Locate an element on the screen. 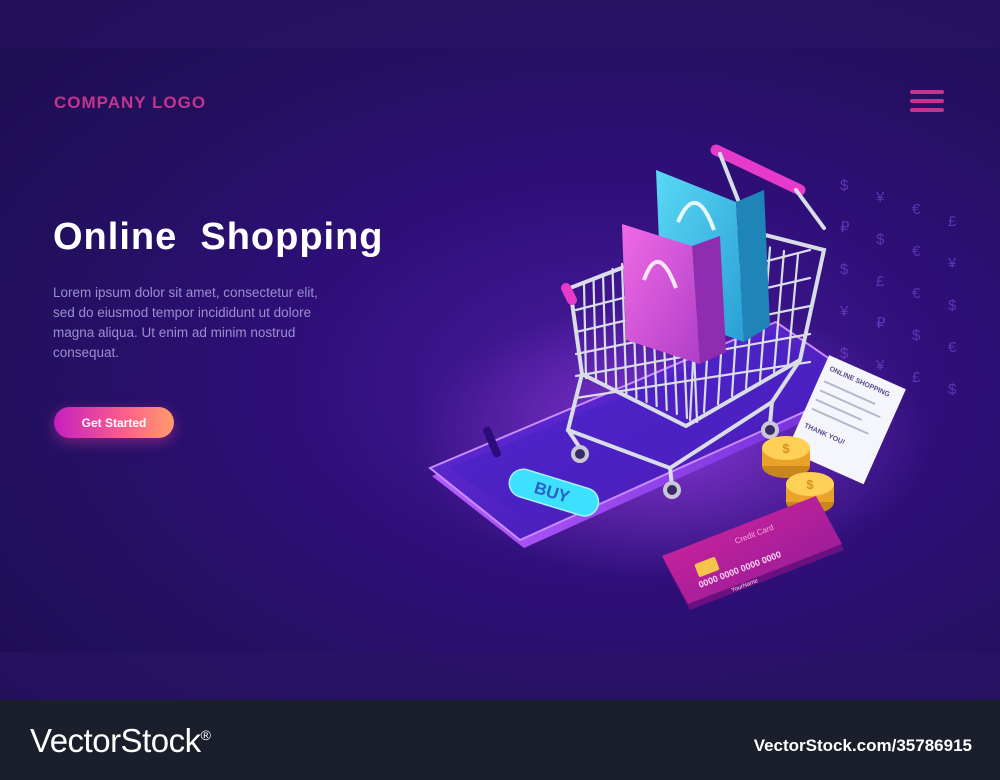 This screenshot has width=1000, height=780. brand-text: VectorStock is located at coordinates (115, 740).